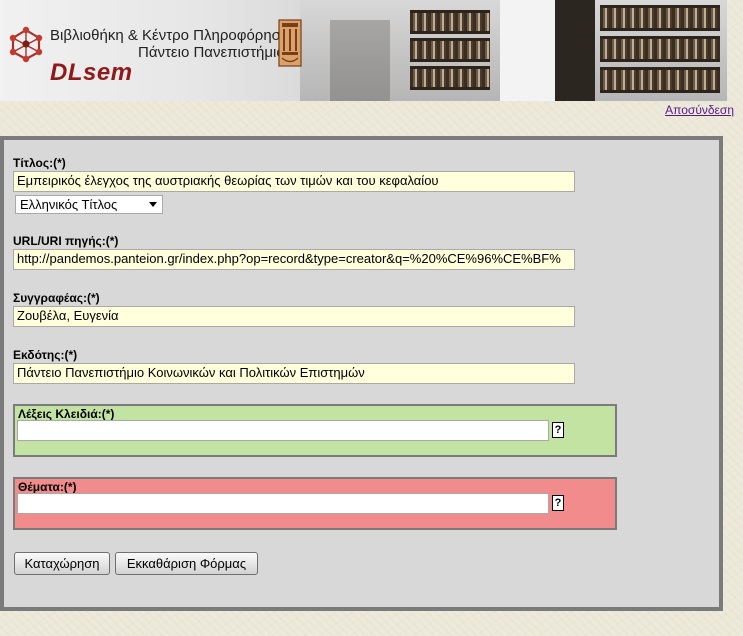 This screenshot has height=636, width=743. What do you see at coordinates (91, 72) in the screenshot?
I see `brand-logo-text: DLsem` at bounding box center [91, 72].